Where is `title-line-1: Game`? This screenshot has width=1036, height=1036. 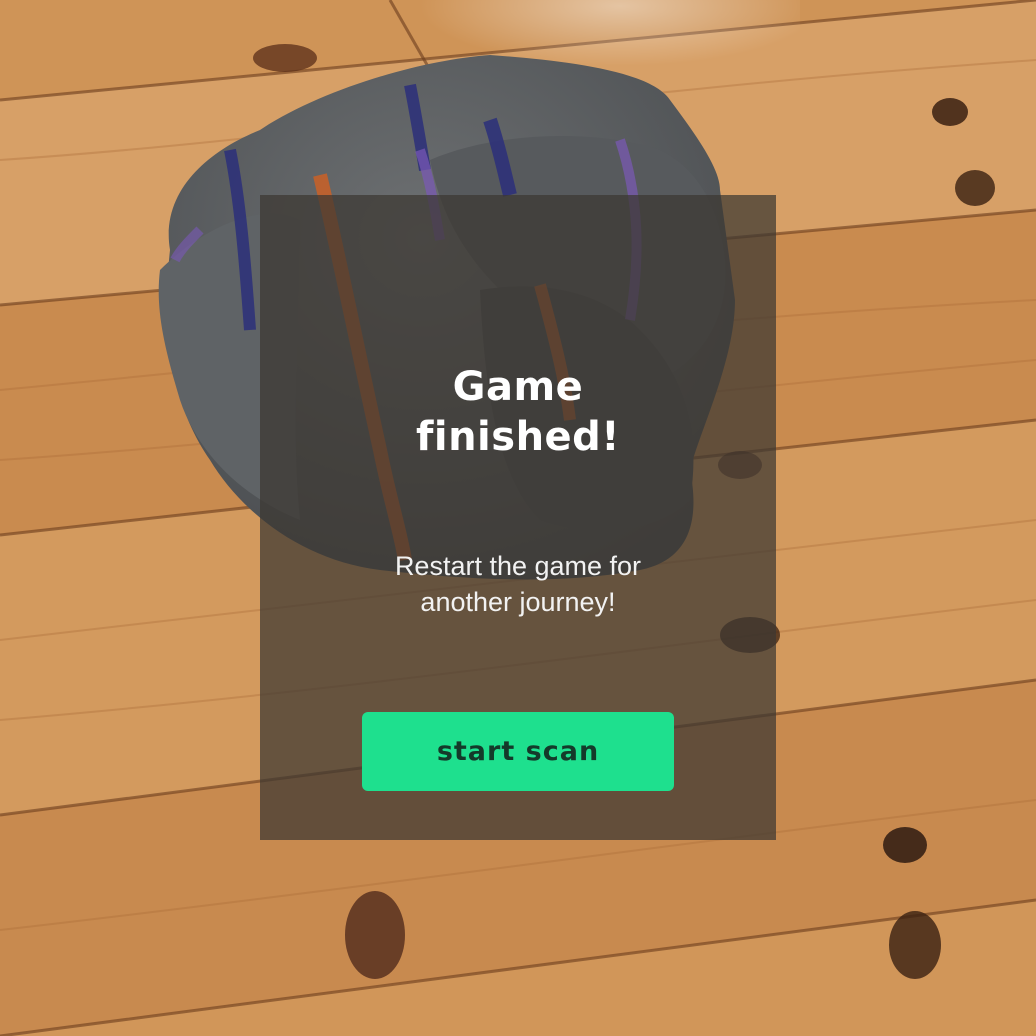
title-line-1: Game is located at coordinates (518, 387).